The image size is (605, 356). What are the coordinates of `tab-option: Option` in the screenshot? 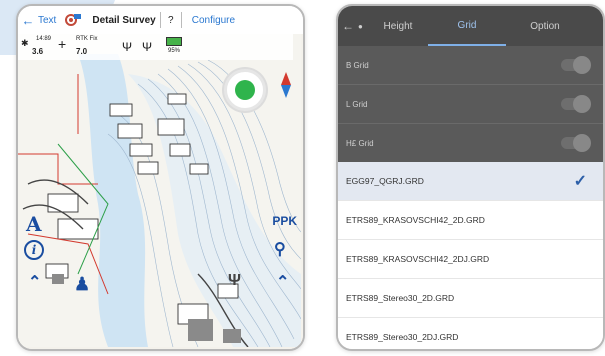 It's located at (545, 26).